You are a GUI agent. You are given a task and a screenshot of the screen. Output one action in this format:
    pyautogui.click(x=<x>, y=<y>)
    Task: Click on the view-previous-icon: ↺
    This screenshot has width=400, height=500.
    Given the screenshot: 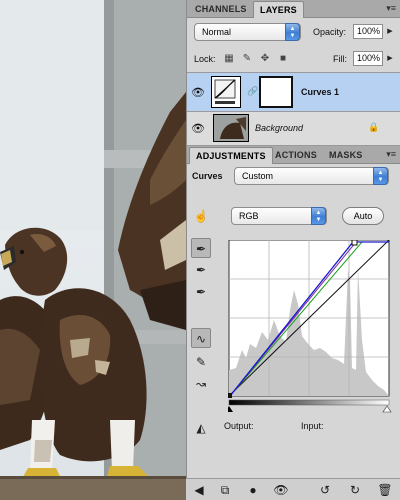 What is the action you would take?
    pyautogui.click(x=325, y=490)
    